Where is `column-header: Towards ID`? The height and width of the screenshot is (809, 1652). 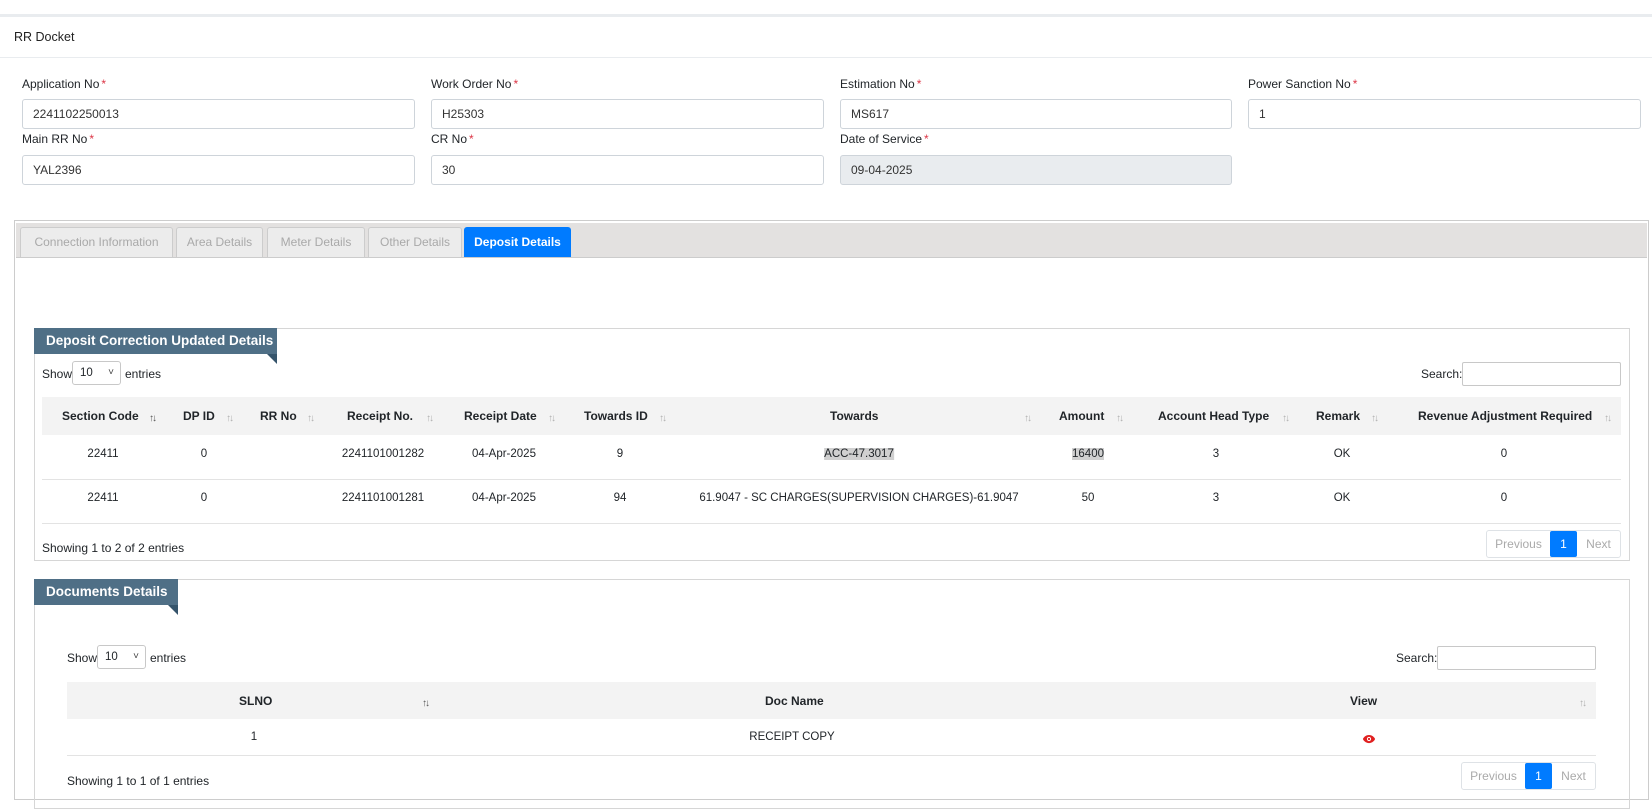
column-header: Towards ID is located at coordinates (616, 416).